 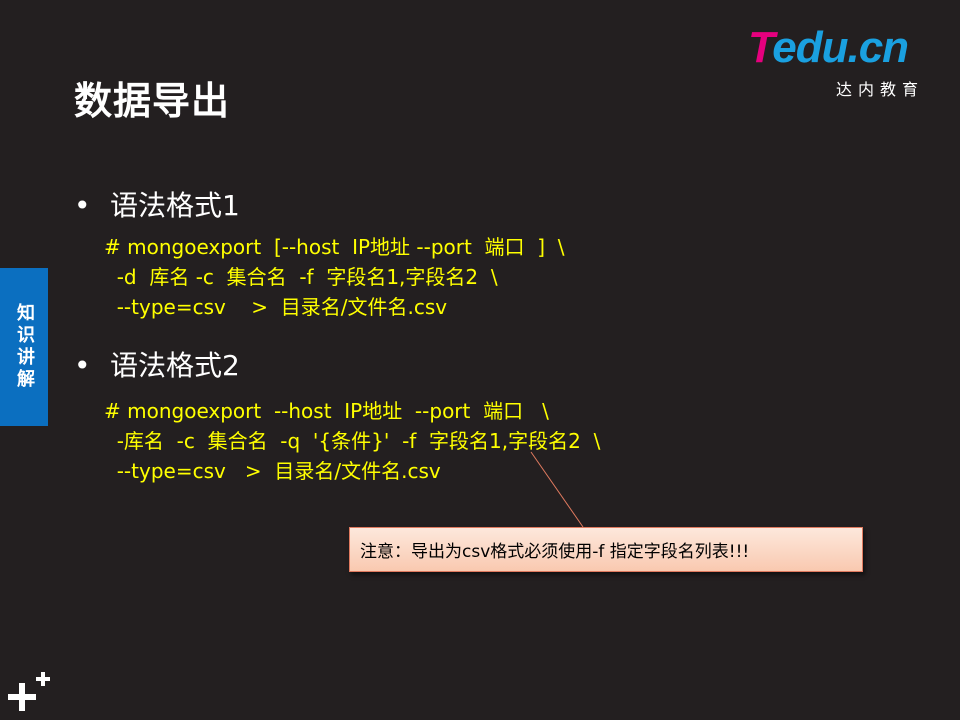 What do you see at coordinates (152, 101) in the screenshot?
I see `slide-title: 数据导出` at bounding box center [152, 101].